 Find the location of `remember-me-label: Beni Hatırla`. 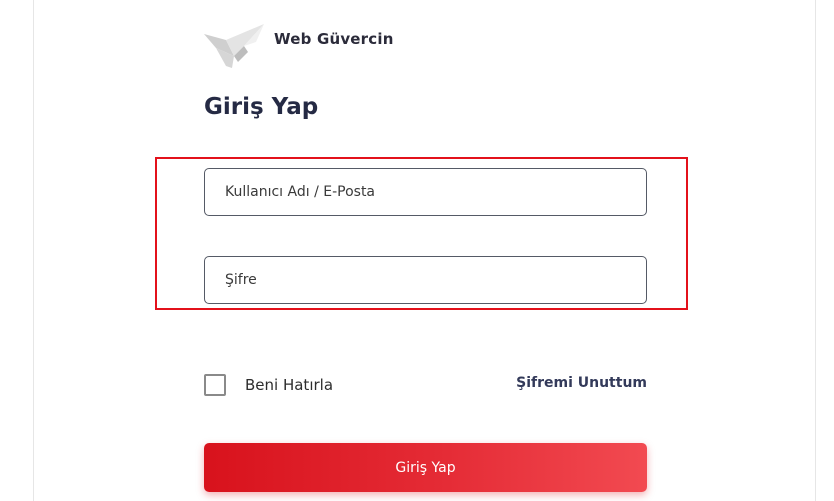

remember-me-label: Beni Hatırla is located at coordinates (289, 385).